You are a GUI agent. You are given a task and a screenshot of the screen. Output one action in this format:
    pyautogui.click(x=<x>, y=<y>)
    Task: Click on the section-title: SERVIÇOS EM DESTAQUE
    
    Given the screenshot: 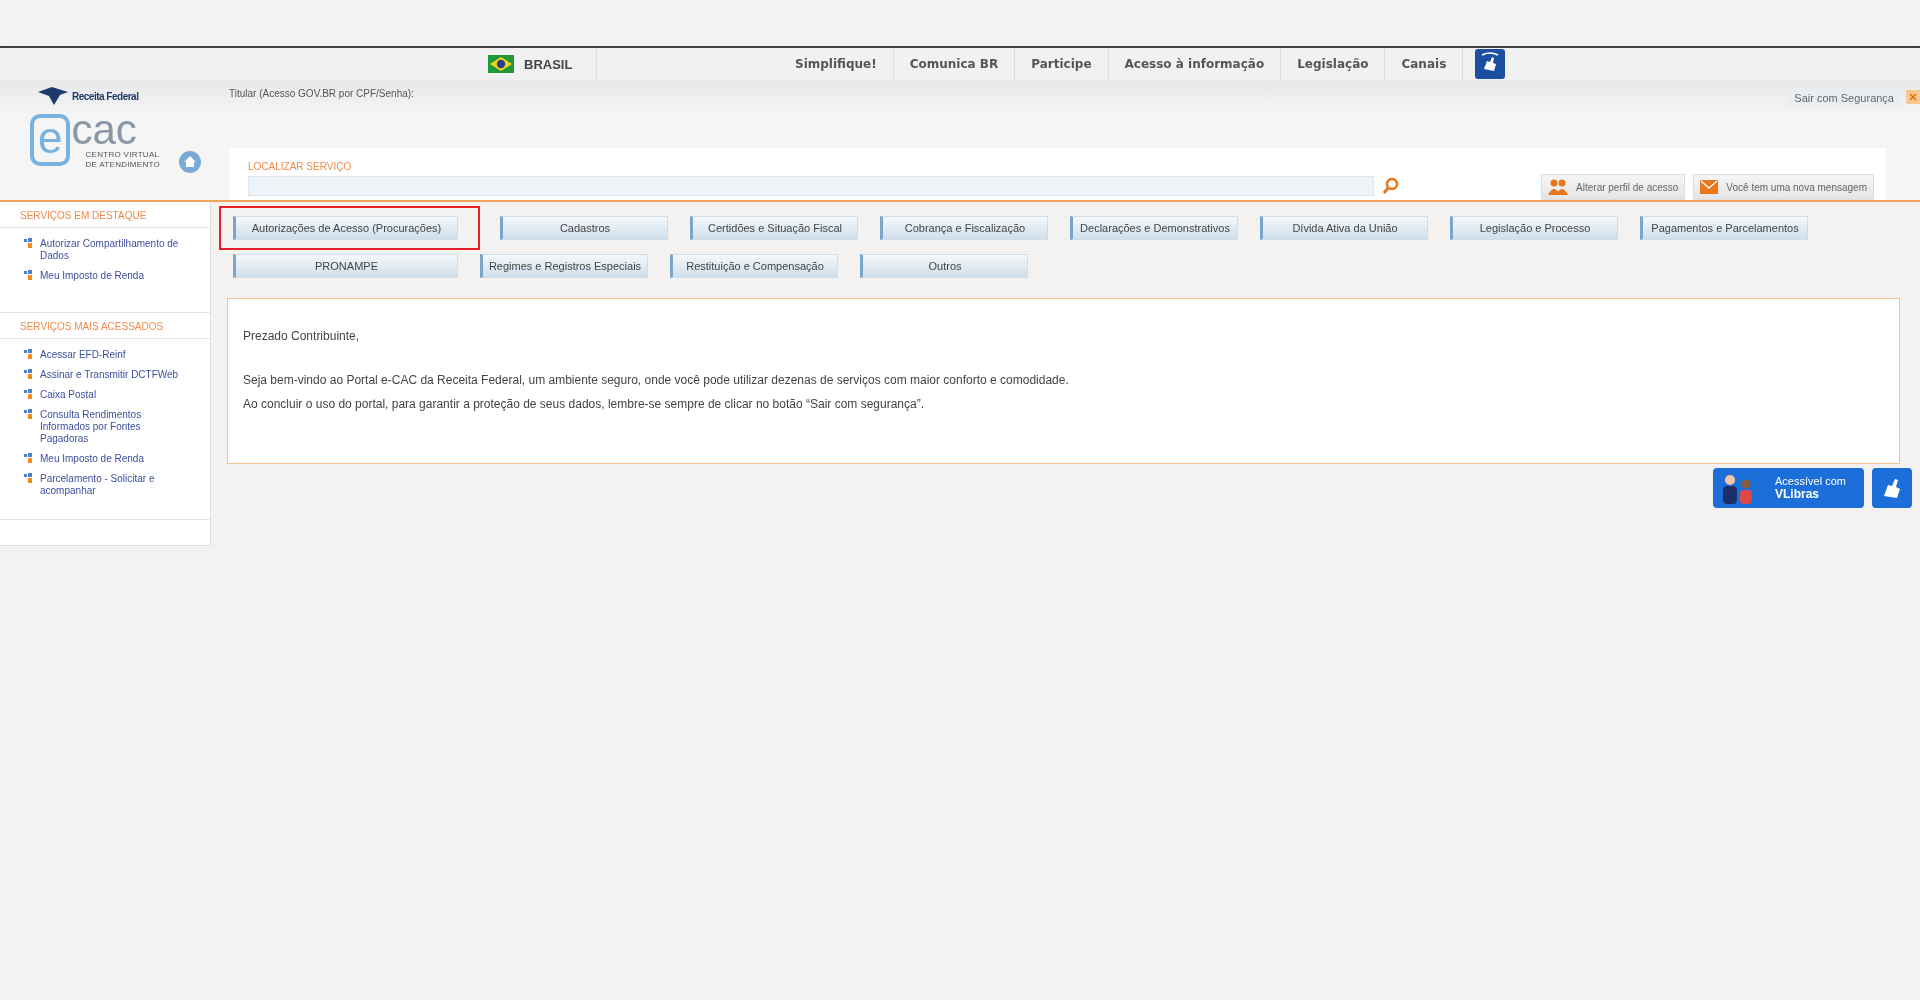 What is the action you would take?
    pyautogui.click(x=105, y=215)
    